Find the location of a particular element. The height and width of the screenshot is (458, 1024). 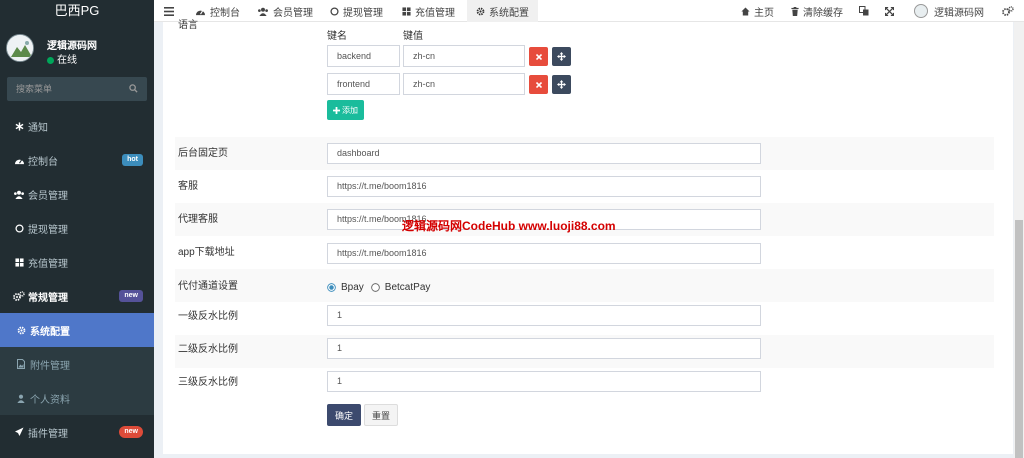

sidebar-item-general: 常规管理 new is located at coordinates (77, 296).